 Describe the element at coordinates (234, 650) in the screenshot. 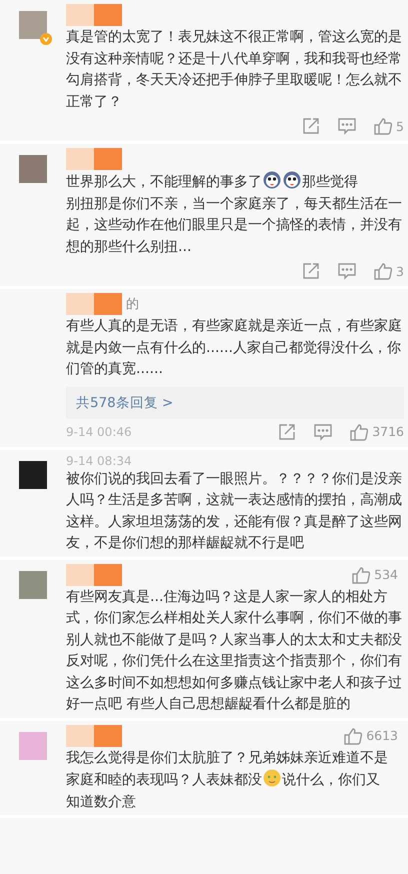

I see `comment-text: 有些网友真是...住海边吗？这是人家一家人的相处方式，你们家怎么样相处关人家什么事啊，你们不做的事别人就也不能做了是吗？人家当事人的太太和丈夫都没反对呢，你们凭什么在这里指责这个指责那个，你们有这么多时间不如想想如何多赚点钱让家中老人和孩子过好一点吧 有些人自己思想龌龊看什么都是脏的` at that location.